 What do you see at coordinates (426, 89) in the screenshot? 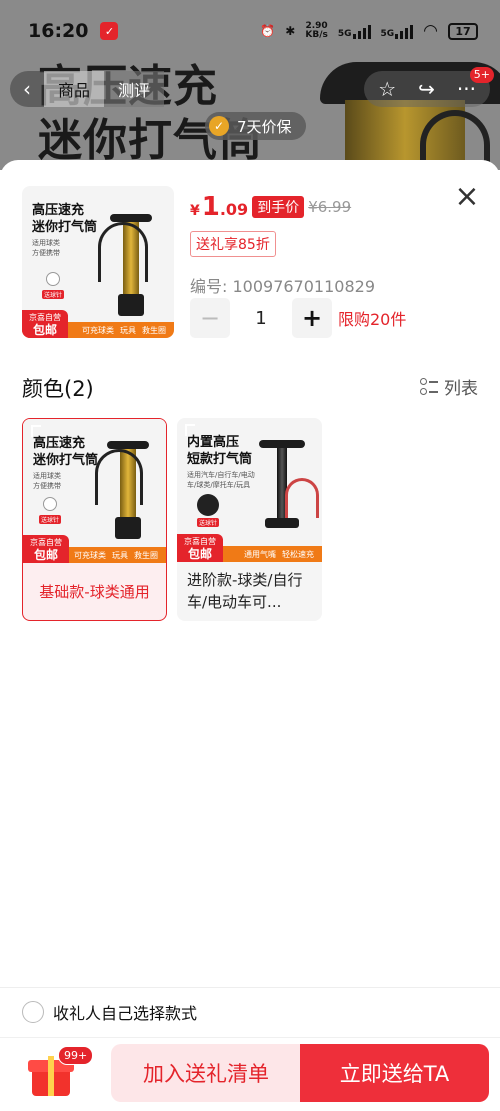
I see `share-icon: ↪` at bounding box center [426, 89].